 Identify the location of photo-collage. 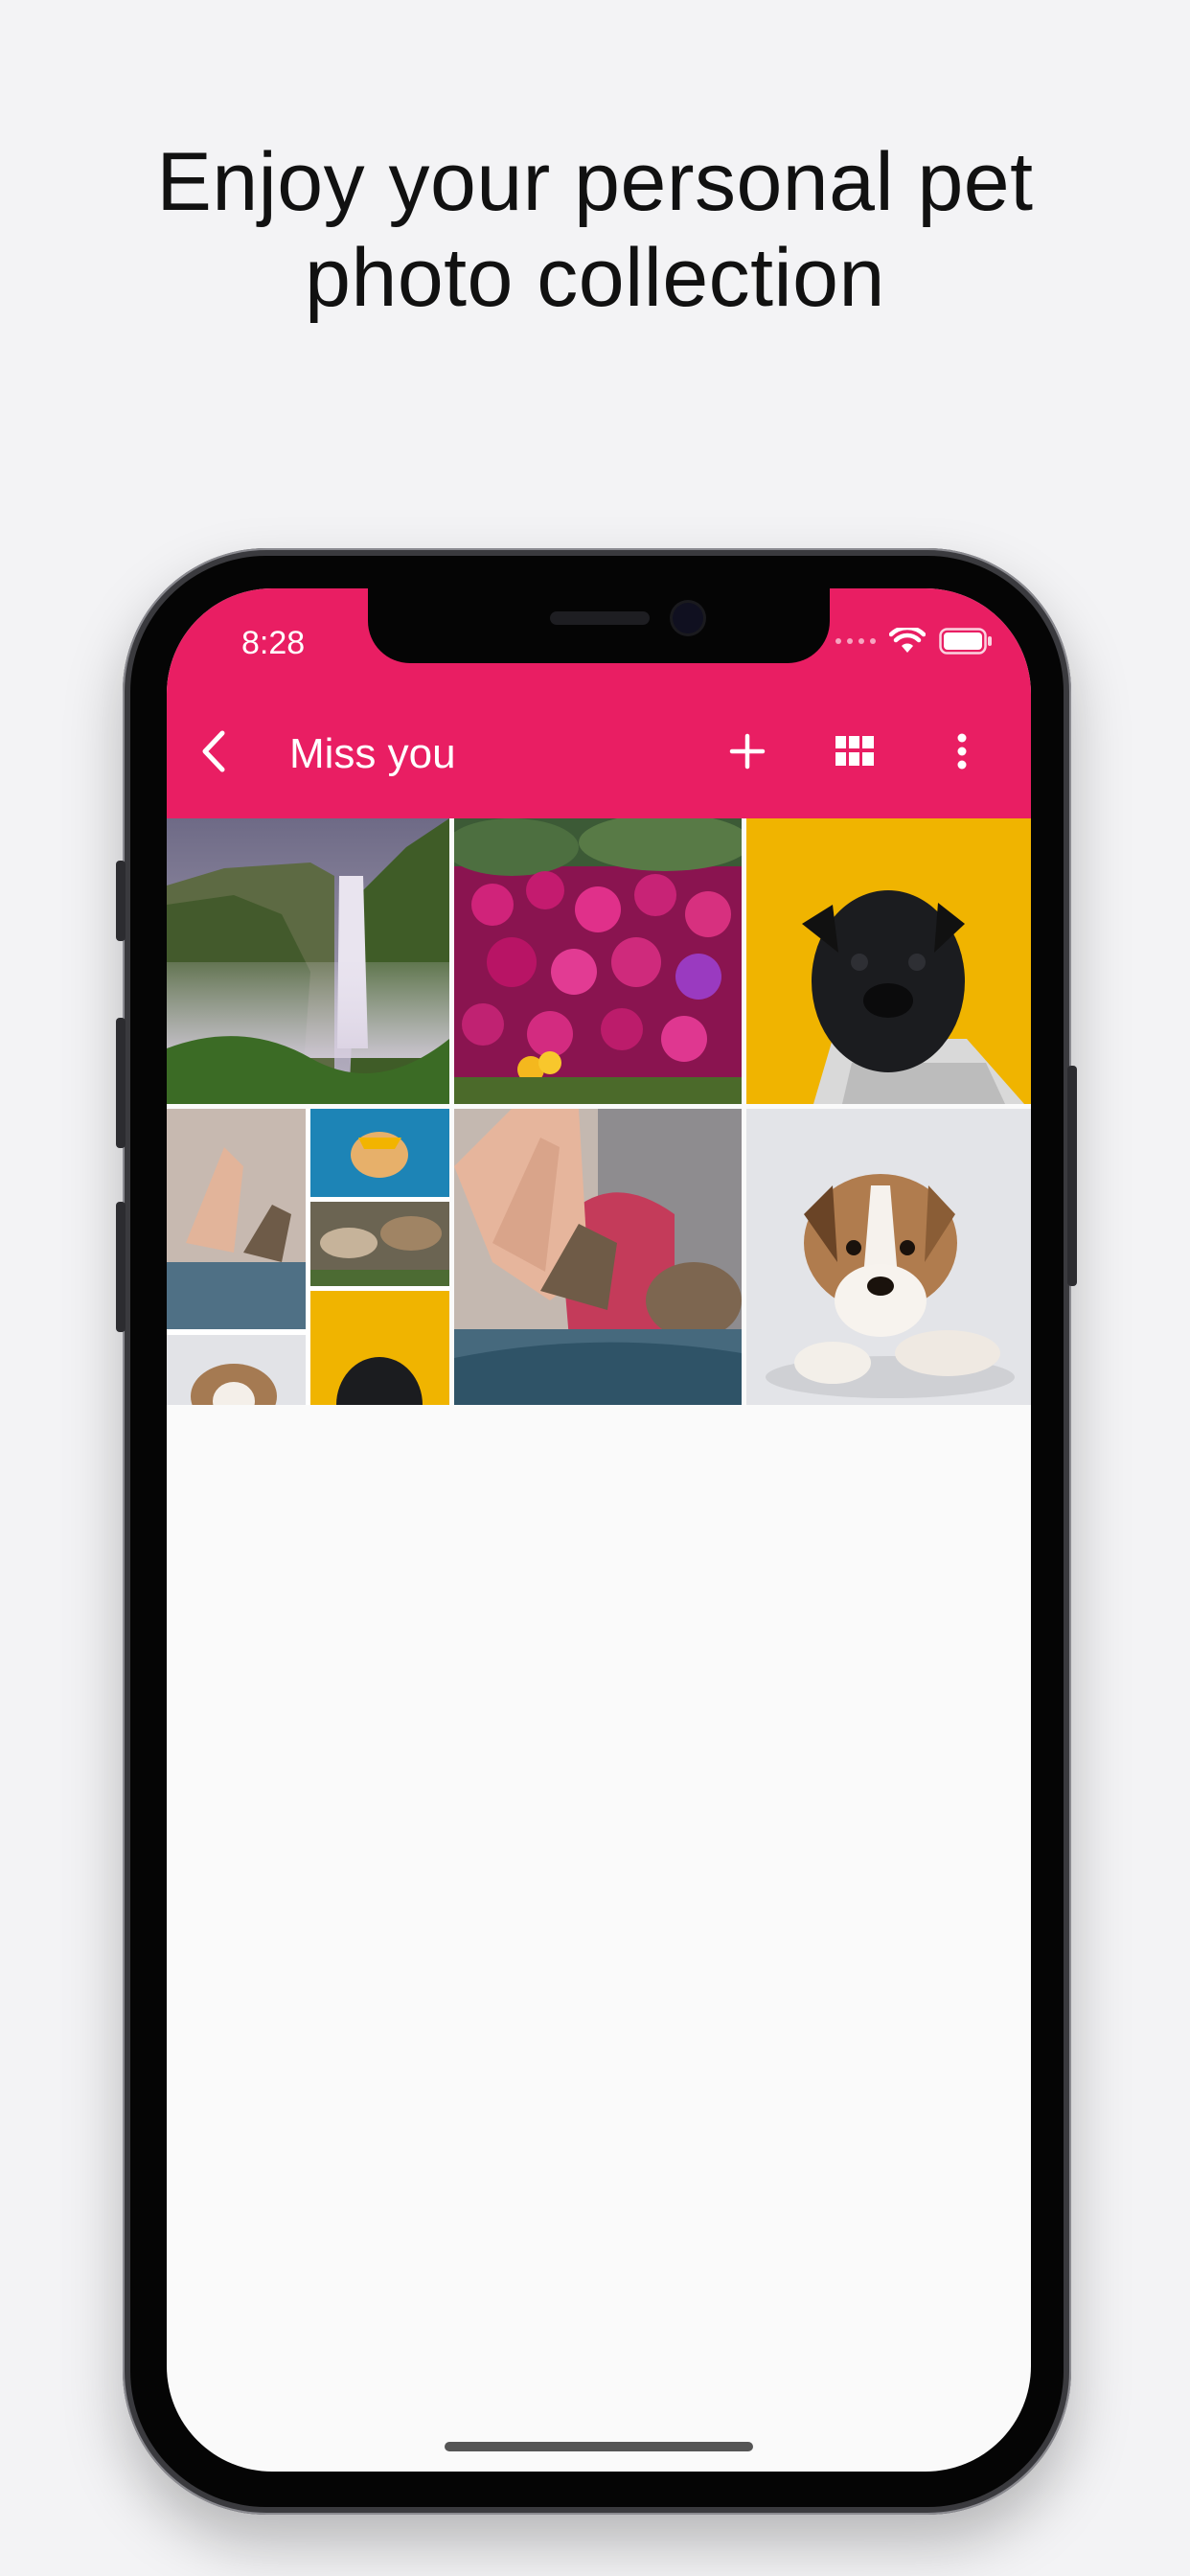
(308, 1257).